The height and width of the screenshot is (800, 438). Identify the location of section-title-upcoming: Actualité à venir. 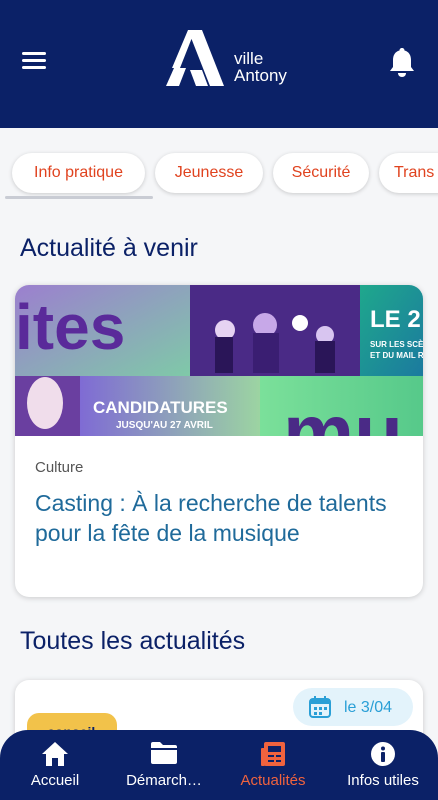
(109, 248).